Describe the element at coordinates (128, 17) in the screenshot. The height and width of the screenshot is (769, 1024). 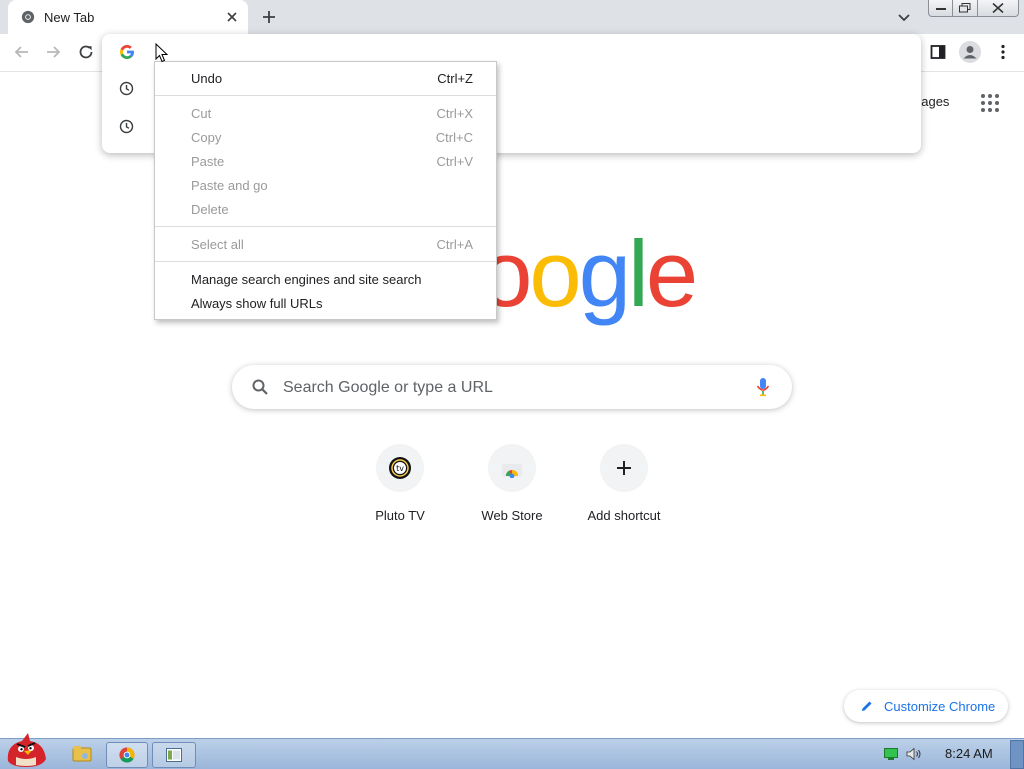
I see `tab-new-tab: New Tab` at that location.